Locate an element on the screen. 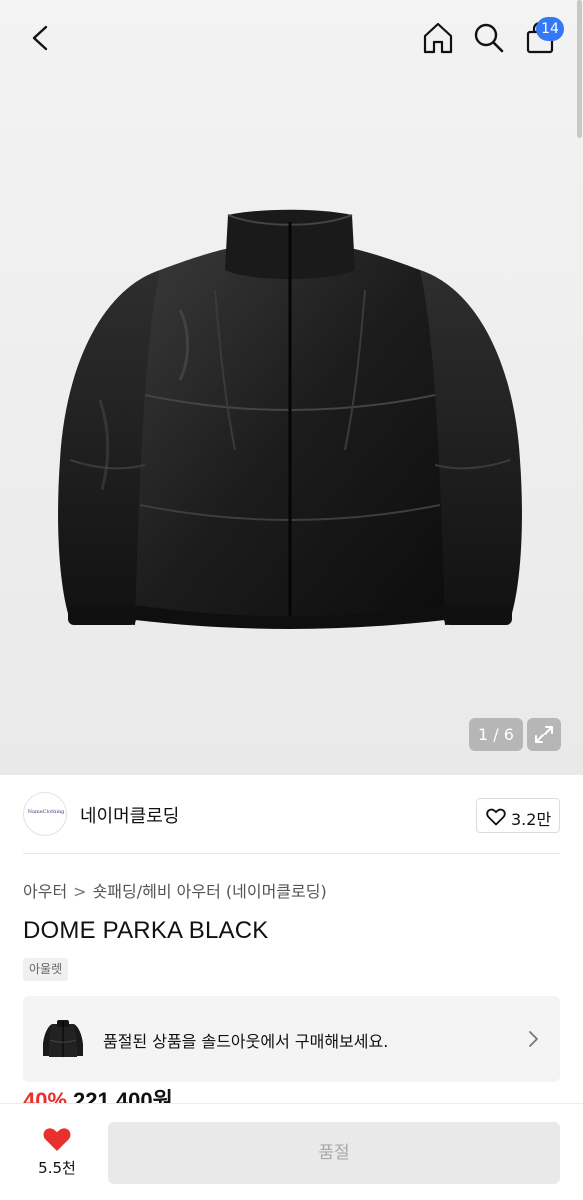 The width and height of the screenshot is (583, 1200). heart-outline-icon is located at coordinates (496, 817).